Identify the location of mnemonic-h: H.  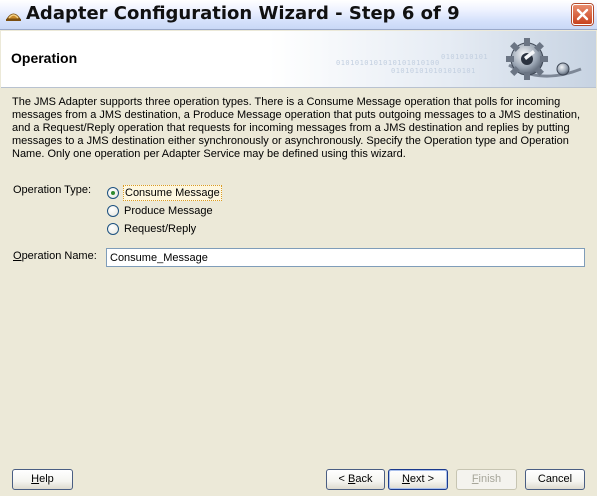
(35, 479).